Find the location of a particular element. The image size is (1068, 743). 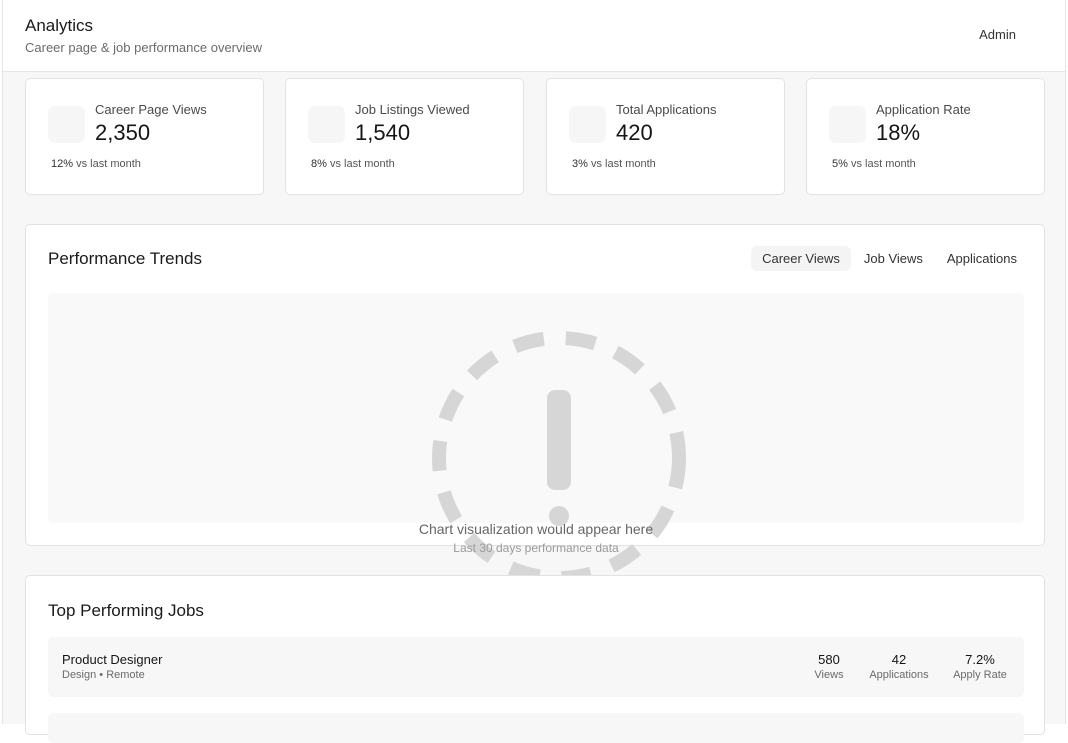

page-subtitle: Career page & job performance overview is located at coordinates (144, 47).